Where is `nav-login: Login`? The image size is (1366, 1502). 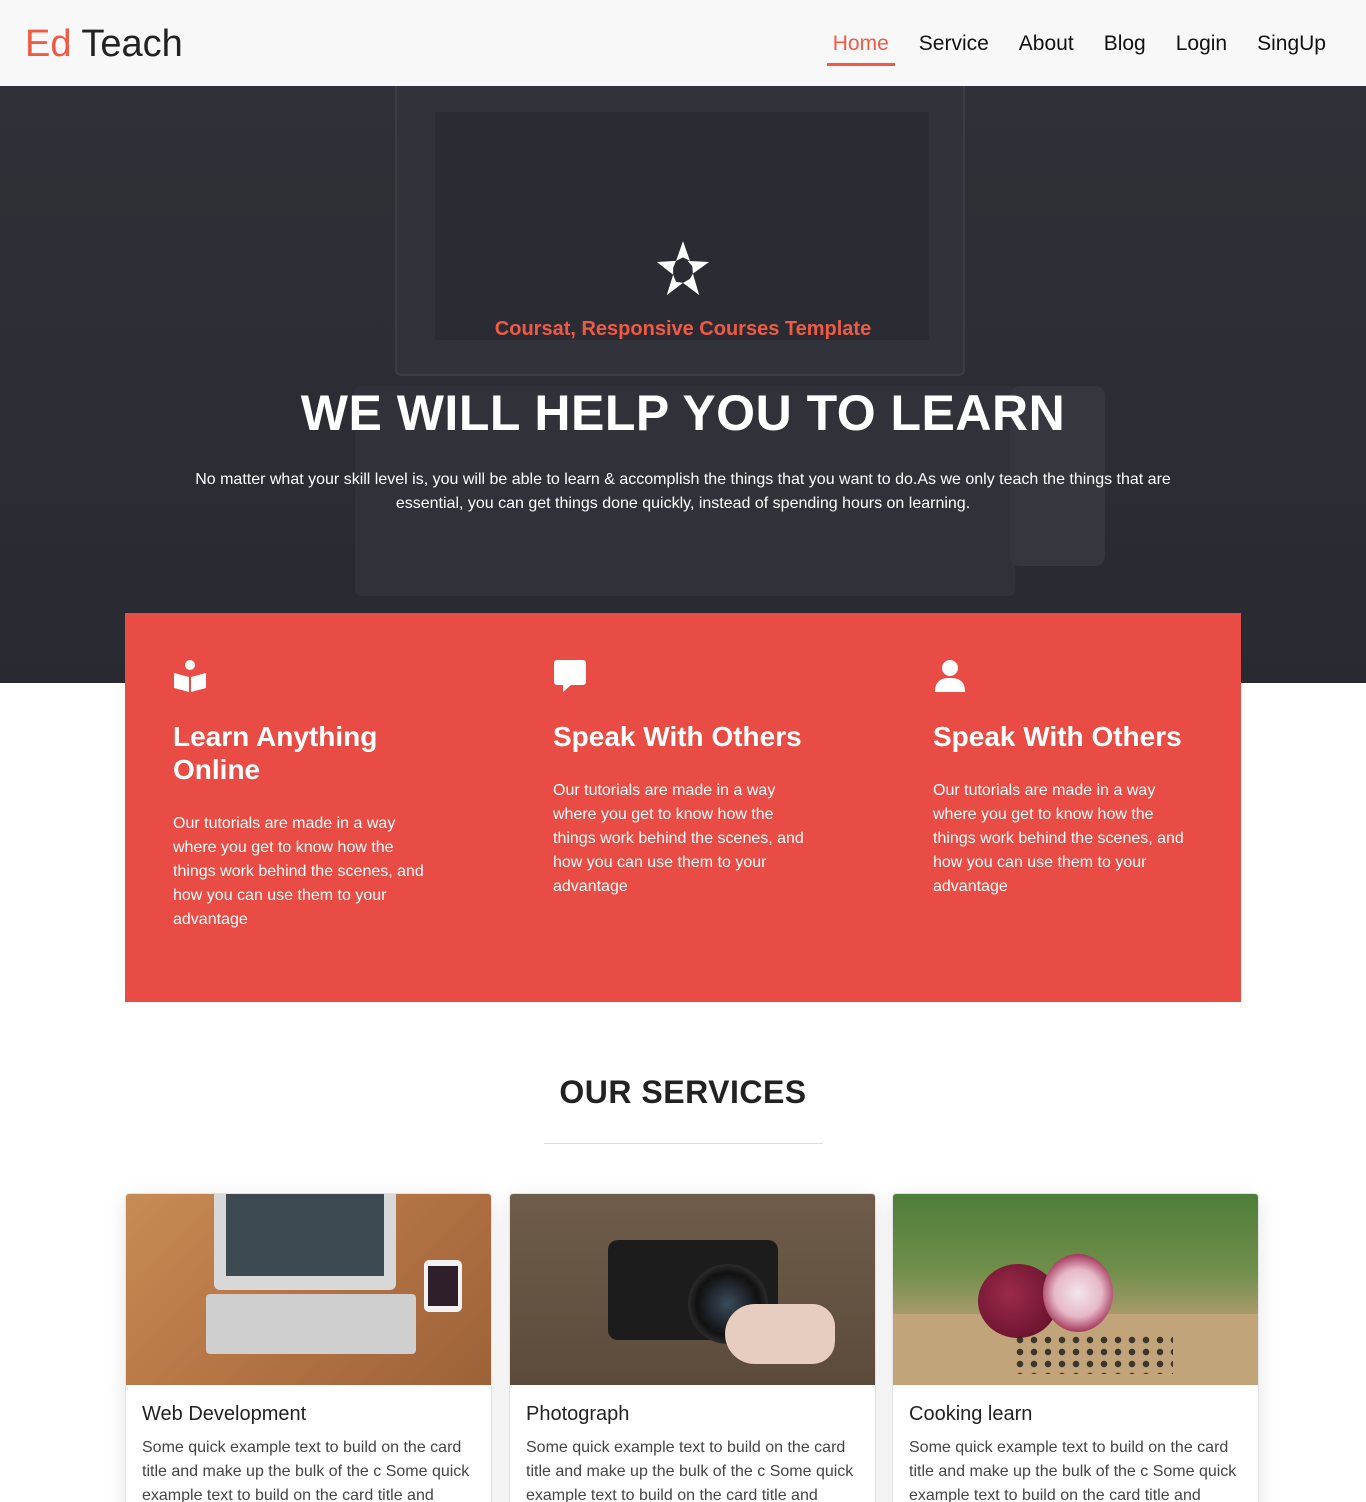 nav-login: Login is located at coordinates (1201, 44).